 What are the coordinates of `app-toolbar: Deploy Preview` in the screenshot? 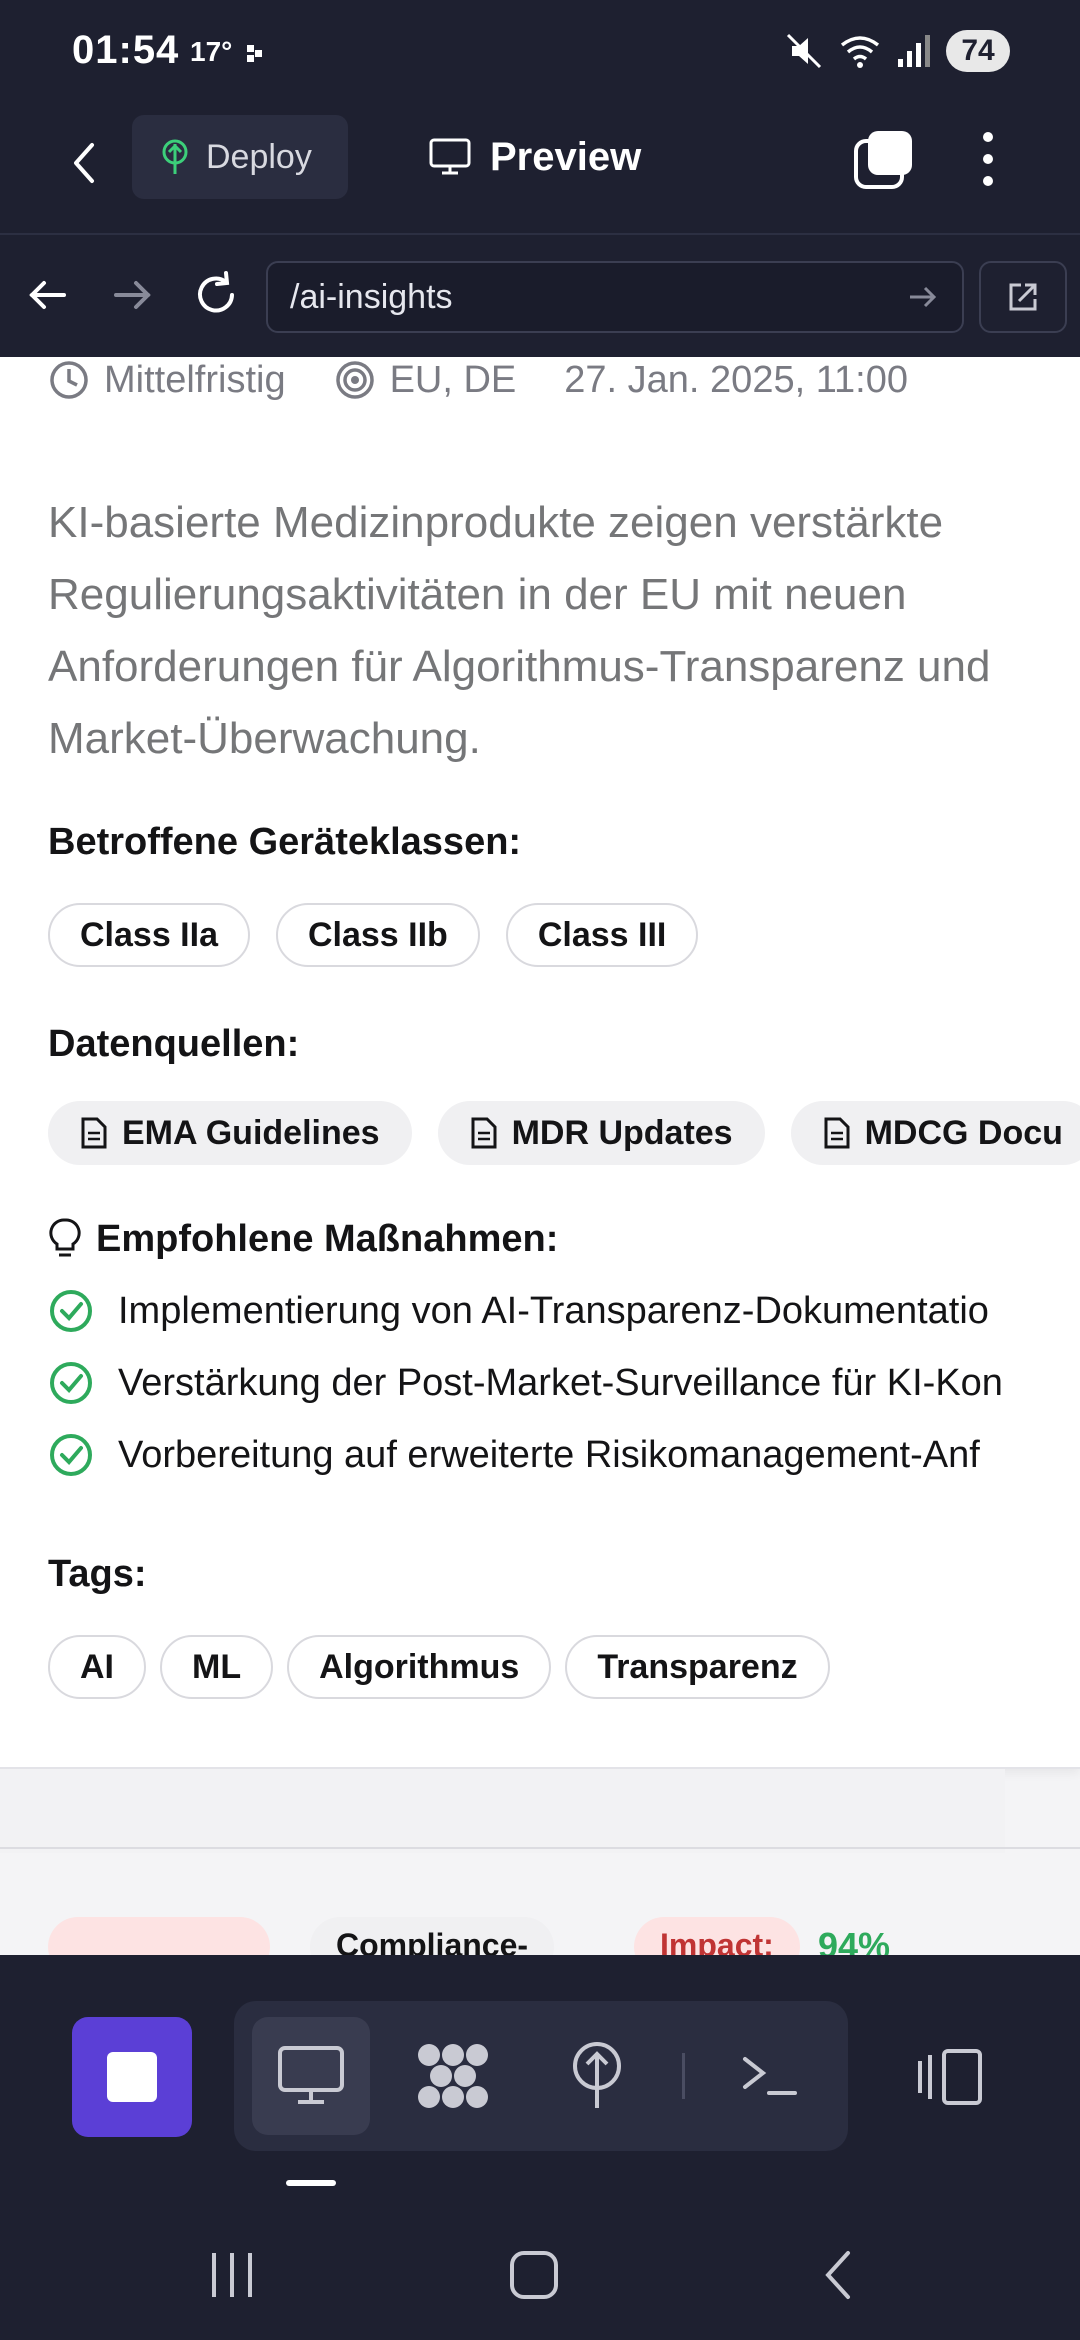 It's located at (540, 170).